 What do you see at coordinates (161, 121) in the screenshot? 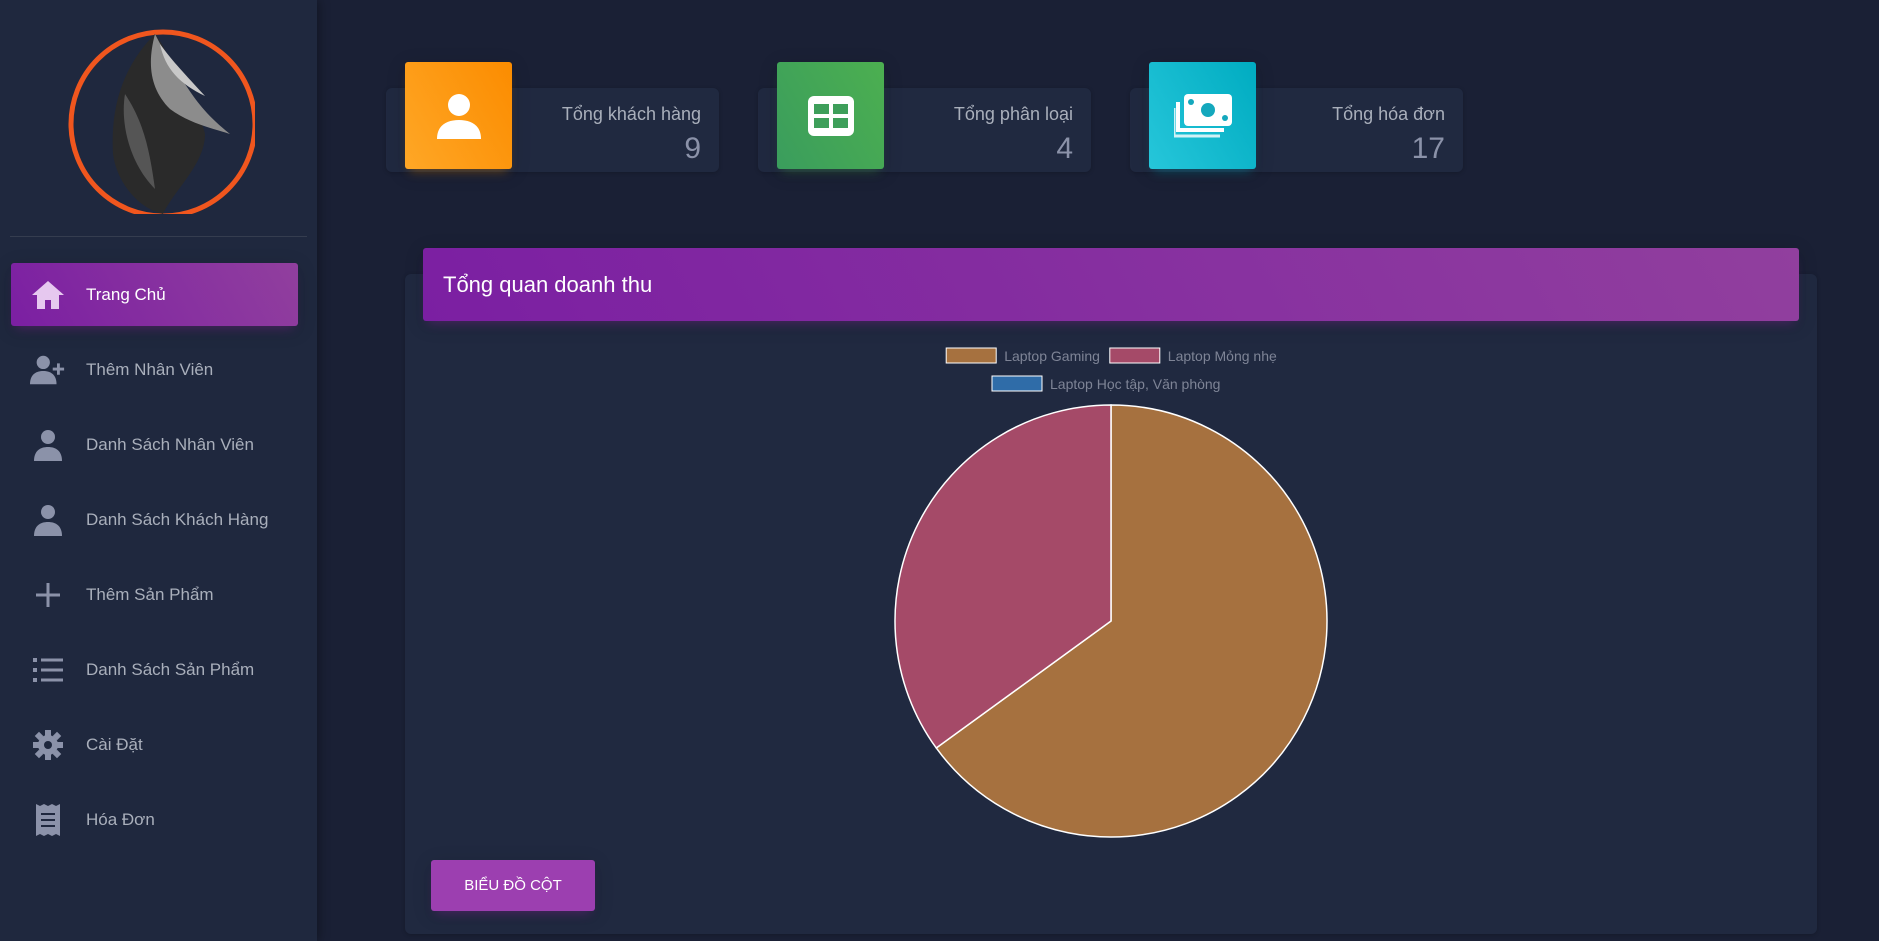
I see `wolf-logo-icon` at bounding box center [161, 121].